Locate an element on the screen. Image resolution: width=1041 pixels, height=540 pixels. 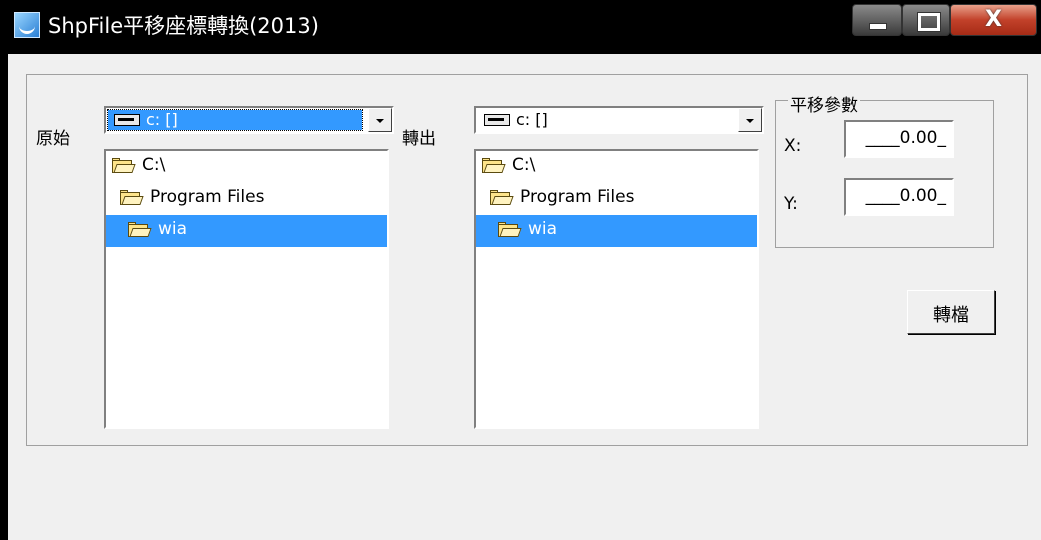
x-label: X: is located at coordinates (793, 146).